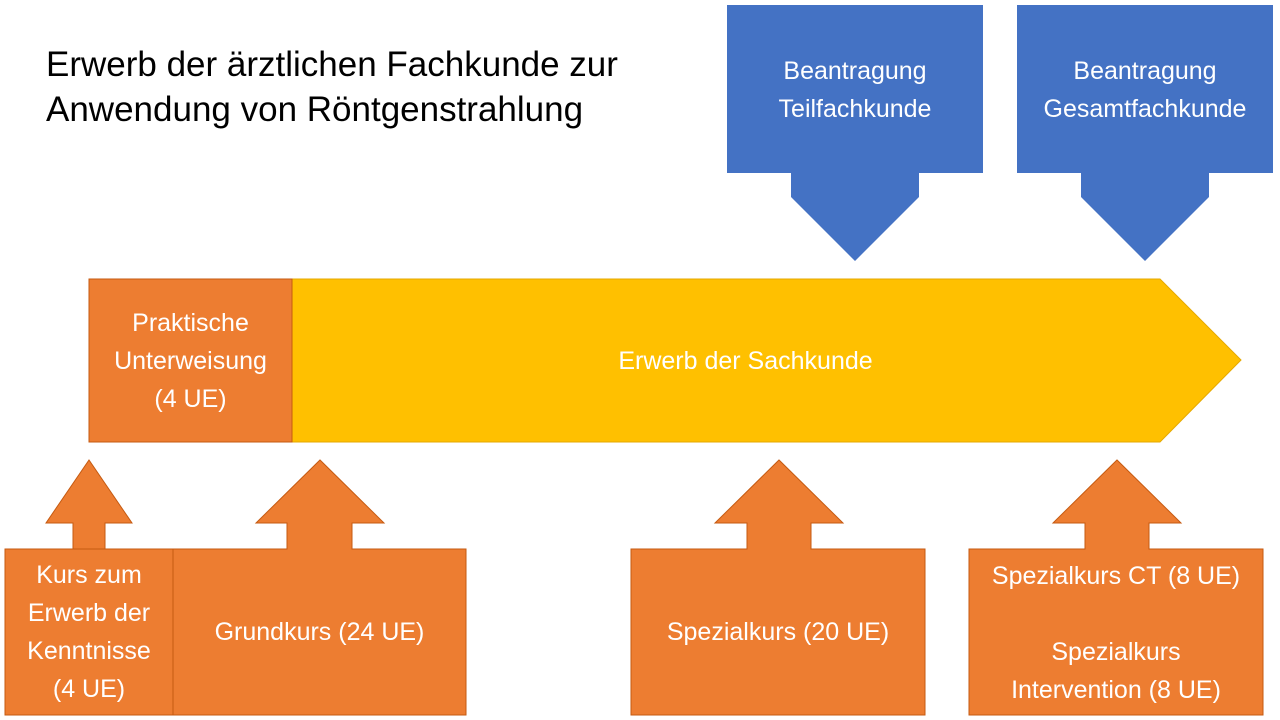 The width and height of the screenshot is (1280, 720). Describe the element at coordinates (190, 322) in the screenshot. I see `practical-instruction-line-1: Praktische` at that location.